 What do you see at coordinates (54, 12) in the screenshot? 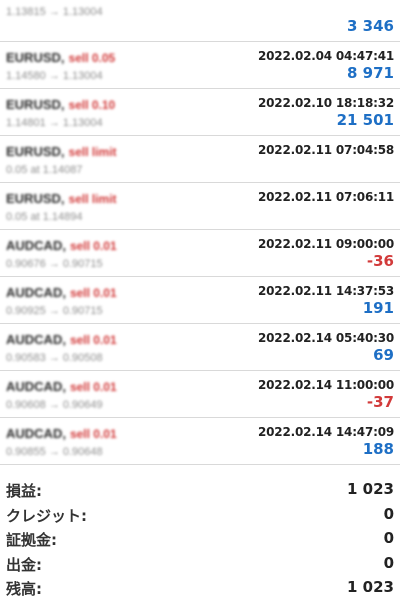
I see `deal-prices: 1.13815 → 1.13004` at bounding box center [54, 12].